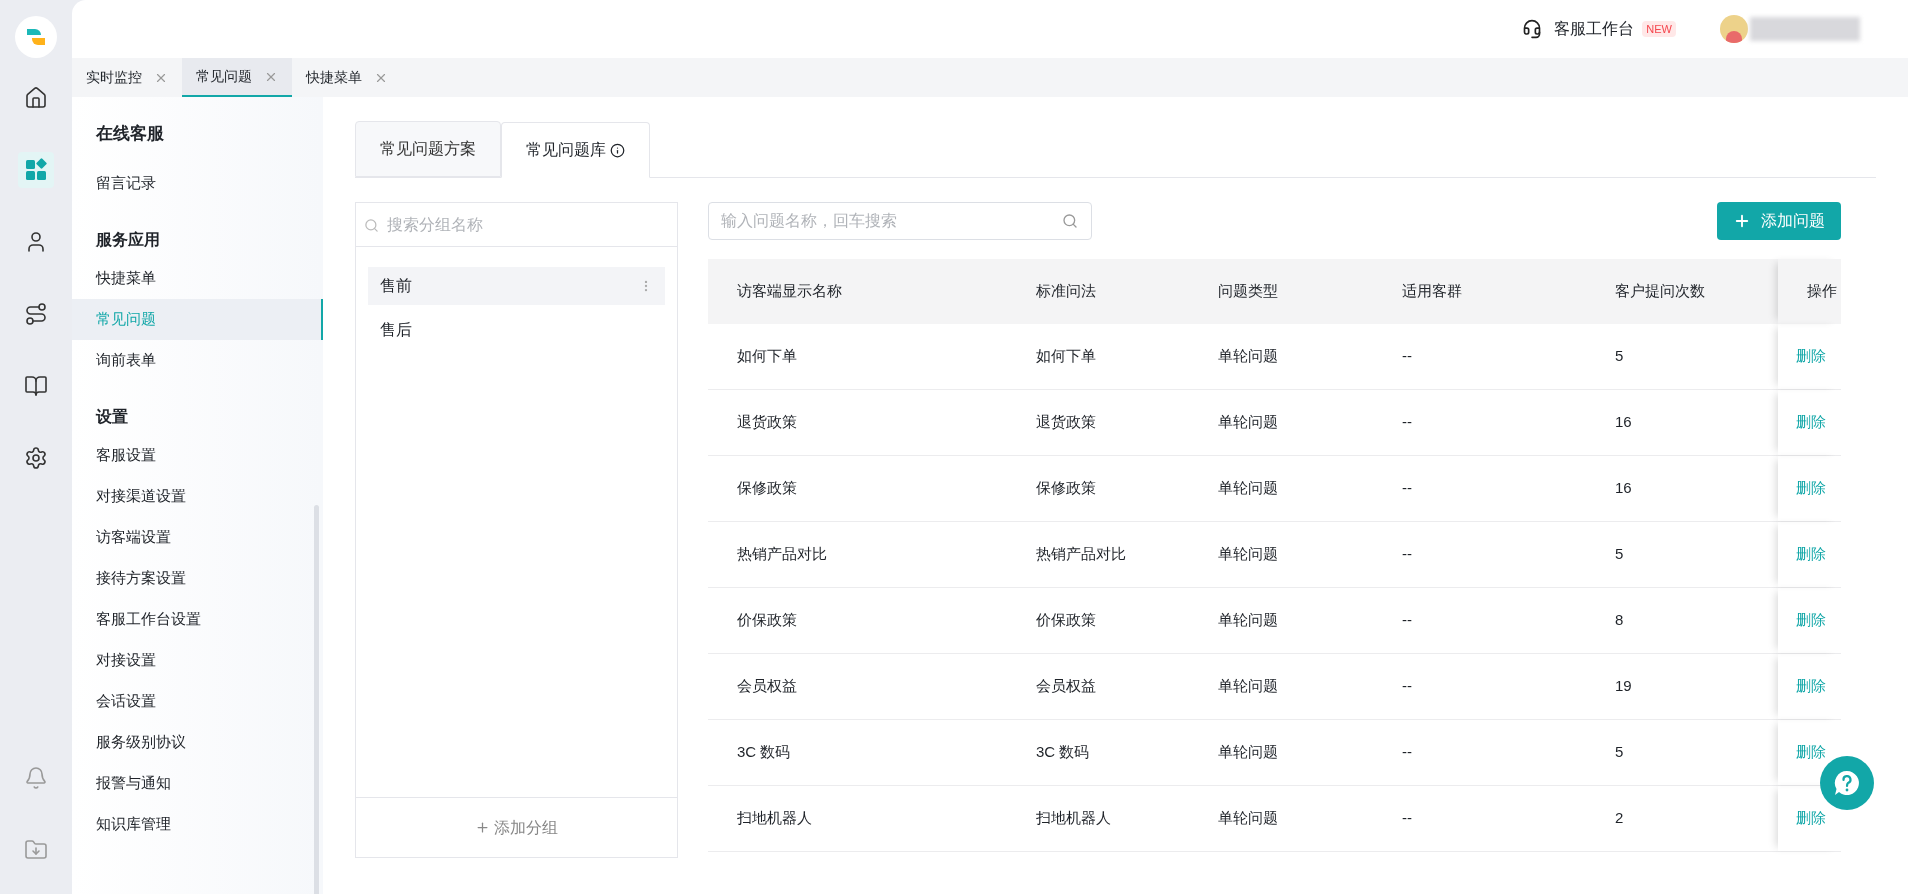 The height and width of the screenshot is (894, 1908). What do you see at coordinates (36, 386) in the screenshot?
I see `book-icon` at bounding box center [36, 386].